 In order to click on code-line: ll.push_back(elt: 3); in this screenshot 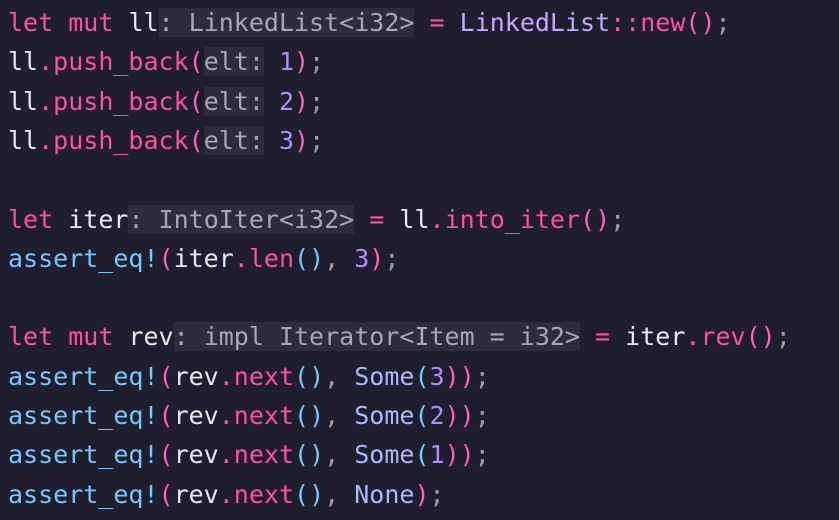, I will do `click(166, 140)`.